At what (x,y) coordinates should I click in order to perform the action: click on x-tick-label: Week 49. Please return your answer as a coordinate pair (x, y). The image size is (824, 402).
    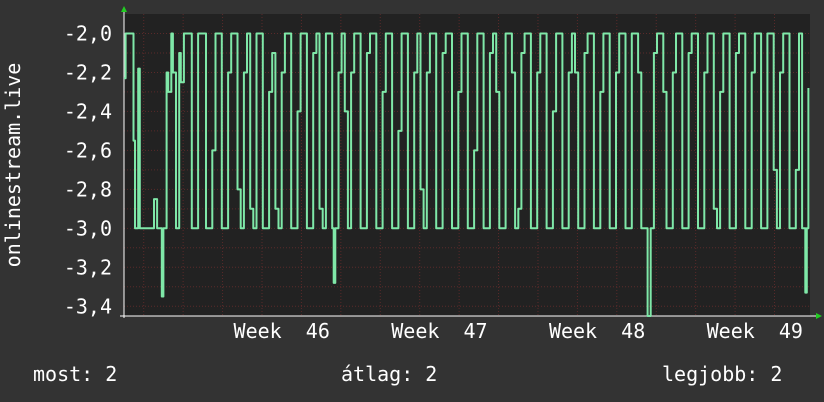
    Looking at the image, I should click on (755, 331).